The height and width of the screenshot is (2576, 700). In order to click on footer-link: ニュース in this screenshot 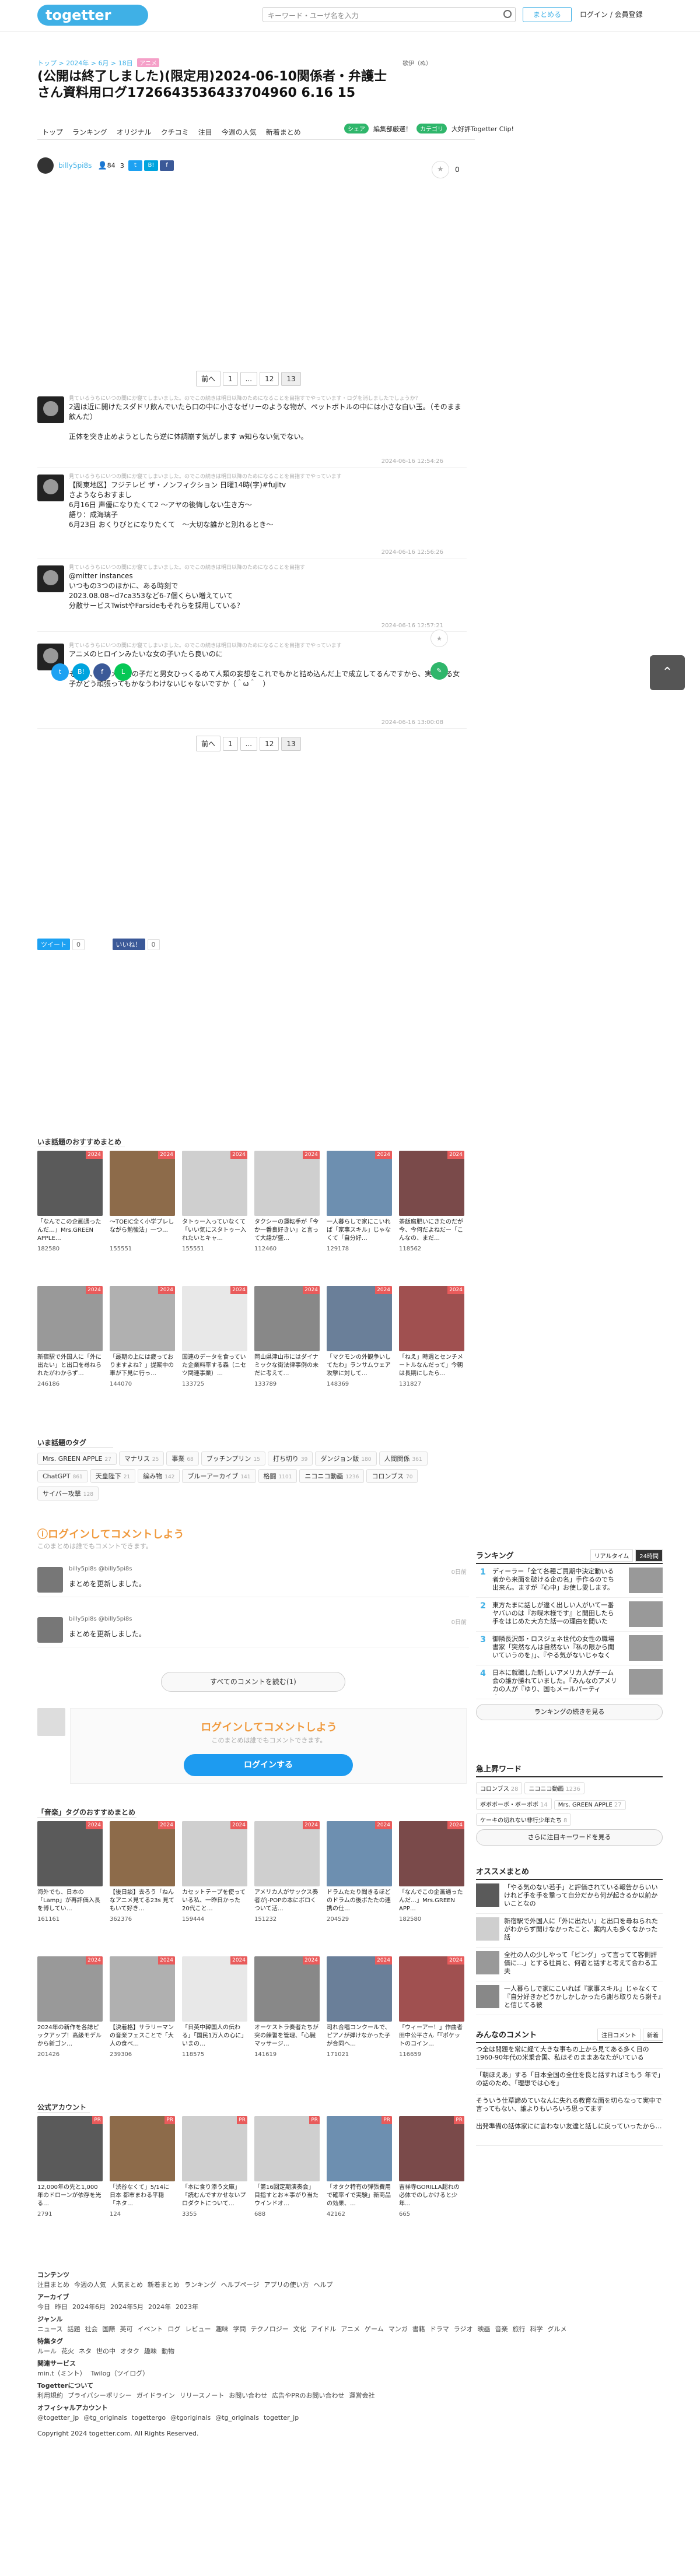, I will do `click(49, 2329)`.